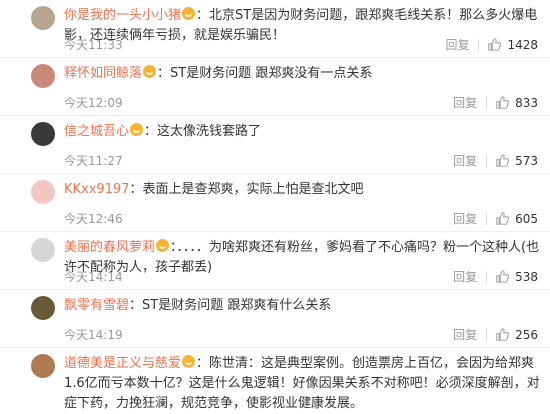 The width and height of the screenshot is (550, 414). I want to click on like-count: 256, so click(526, 334).